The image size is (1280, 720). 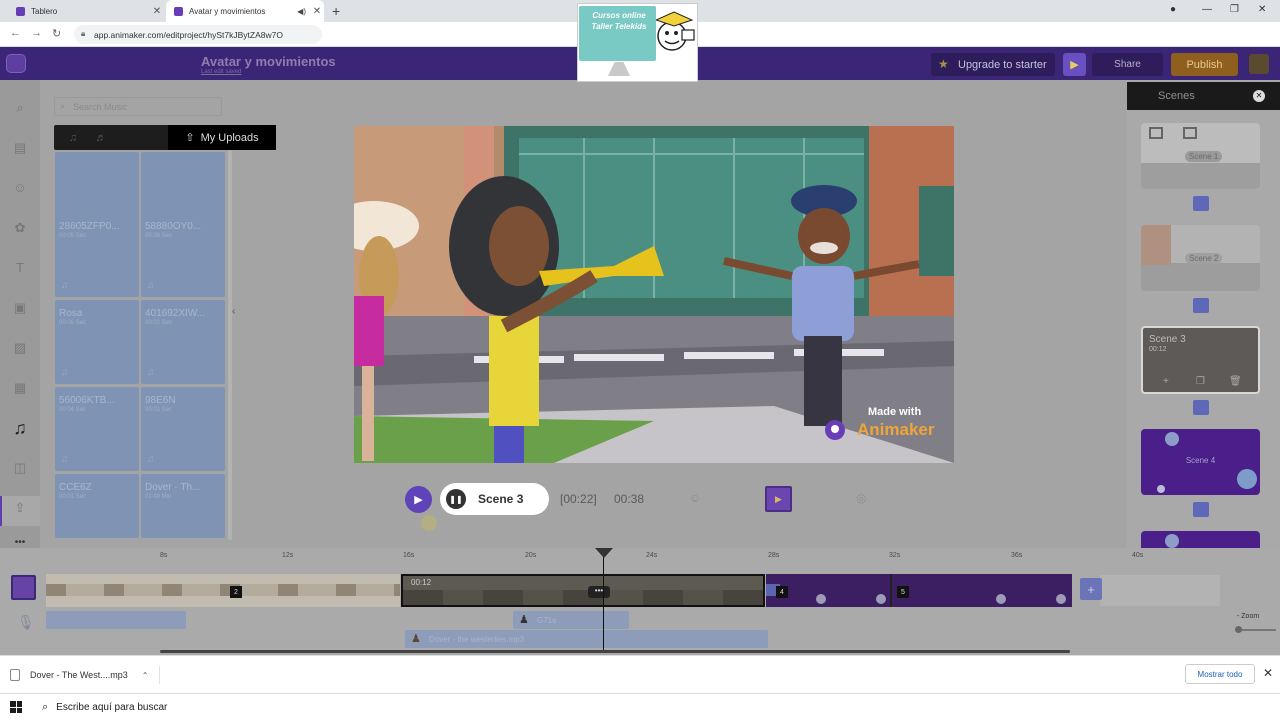 I want to click on audio-tile: 28605ZFP0... 00:05 Sec ♫, so click(x=97, y=255).